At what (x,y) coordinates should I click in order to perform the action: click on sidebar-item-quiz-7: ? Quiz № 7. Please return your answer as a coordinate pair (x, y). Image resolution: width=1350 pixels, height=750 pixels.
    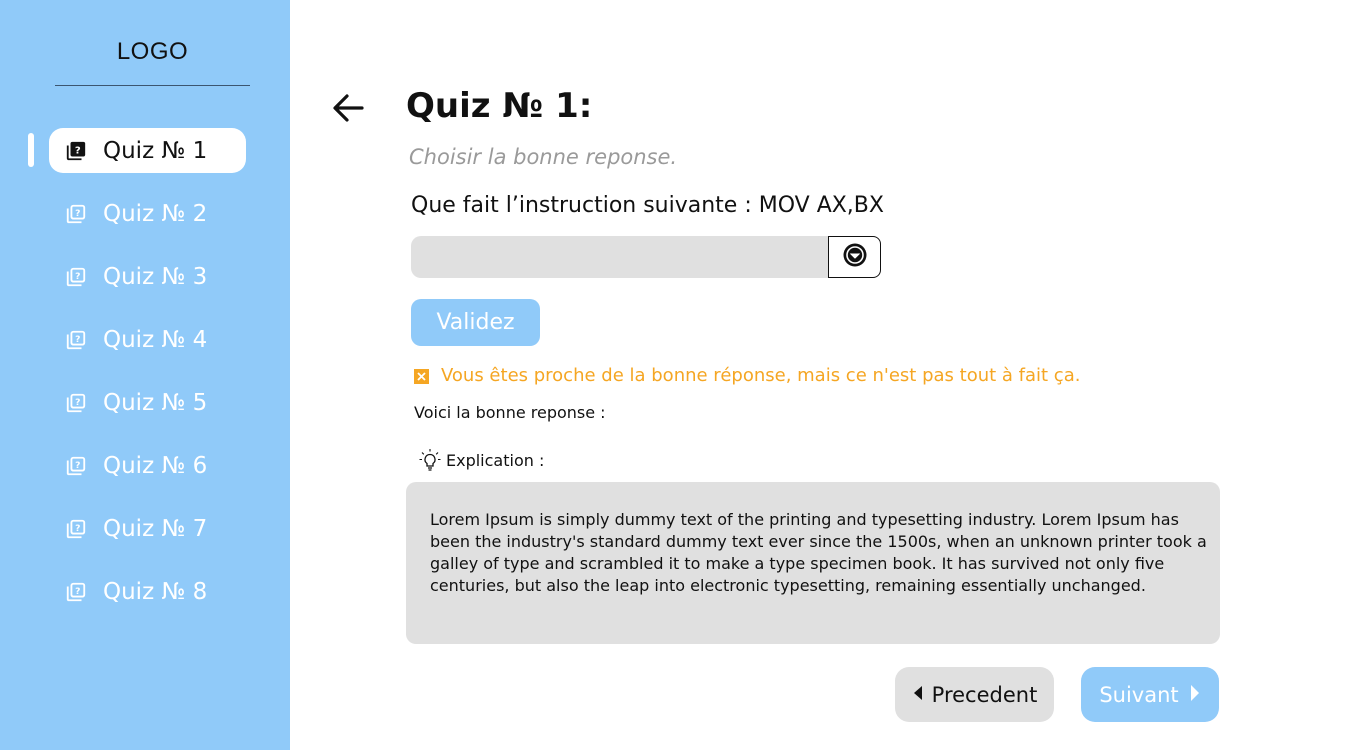
    Looking at the image, I should click on (147, 528).